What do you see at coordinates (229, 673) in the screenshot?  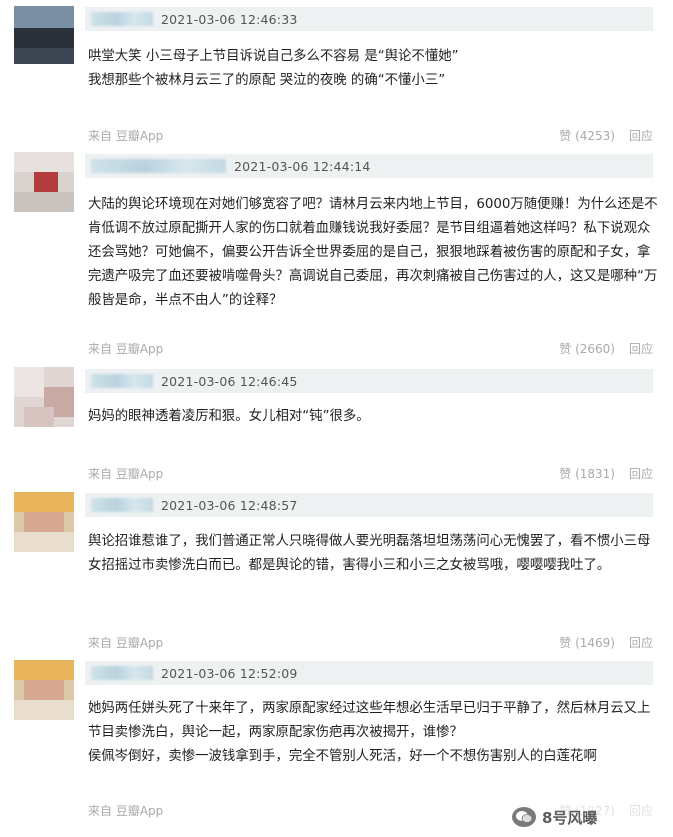 I see `timestamp: 2021-03-06 12:52:09` at bounding box center [229, 673].